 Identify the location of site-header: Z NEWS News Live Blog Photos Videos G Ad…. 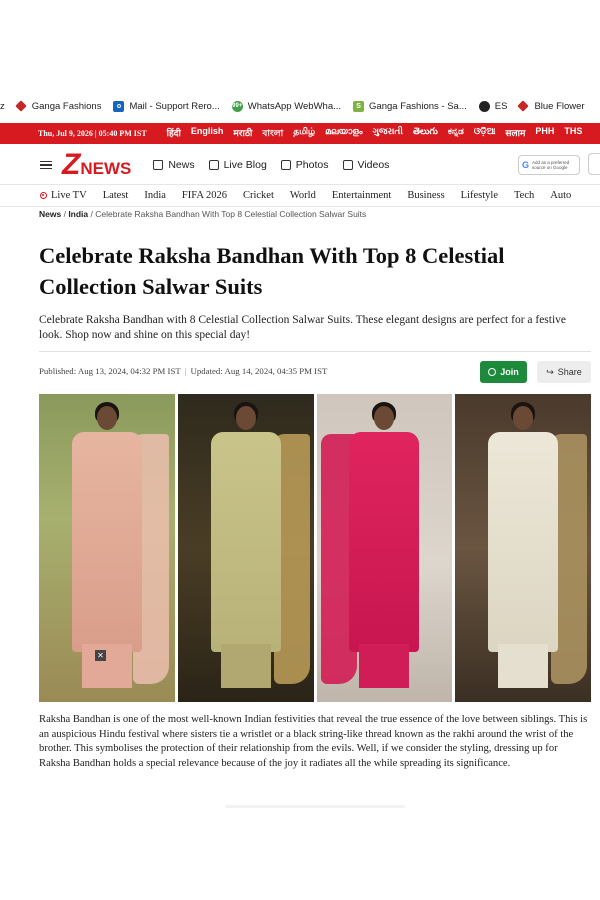
(300, 165).